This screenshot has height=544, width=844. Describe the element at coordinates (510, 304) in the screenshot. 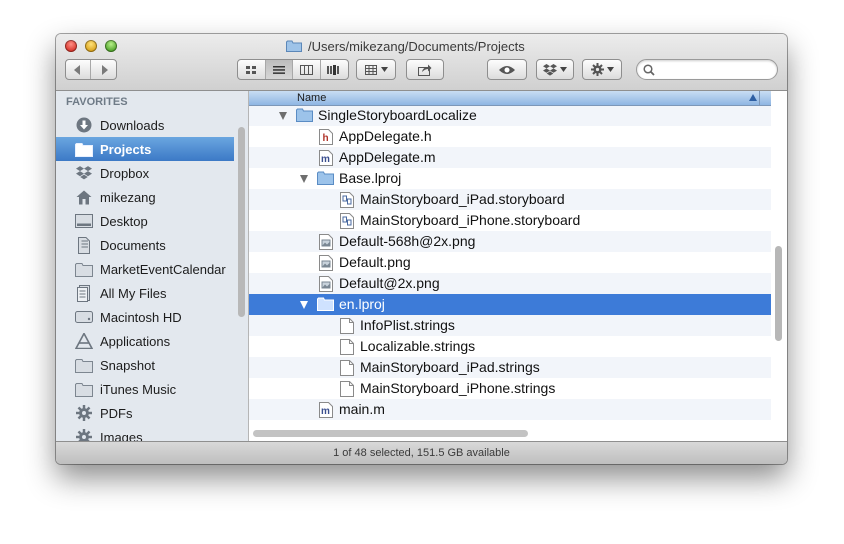

I see `folder-row: en.lproj` at that location.